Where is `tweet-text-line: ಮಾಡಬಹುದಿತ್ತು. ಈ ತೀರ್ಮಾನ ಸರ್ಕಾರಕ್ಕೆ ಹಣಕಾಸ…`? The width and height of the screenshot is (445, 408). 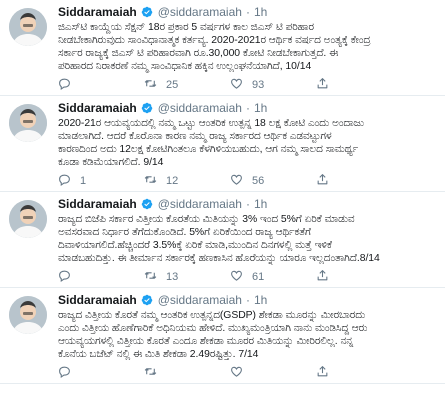
tweet-text-line: ಮಾಡಬಹುದಿತ್ತು. ಈ ತೀರ್ಮಾನ ಸರ್ಕಾರಕ್ಕೆ ಹಣಕಾಸ… is located at coordinates (219, 258).